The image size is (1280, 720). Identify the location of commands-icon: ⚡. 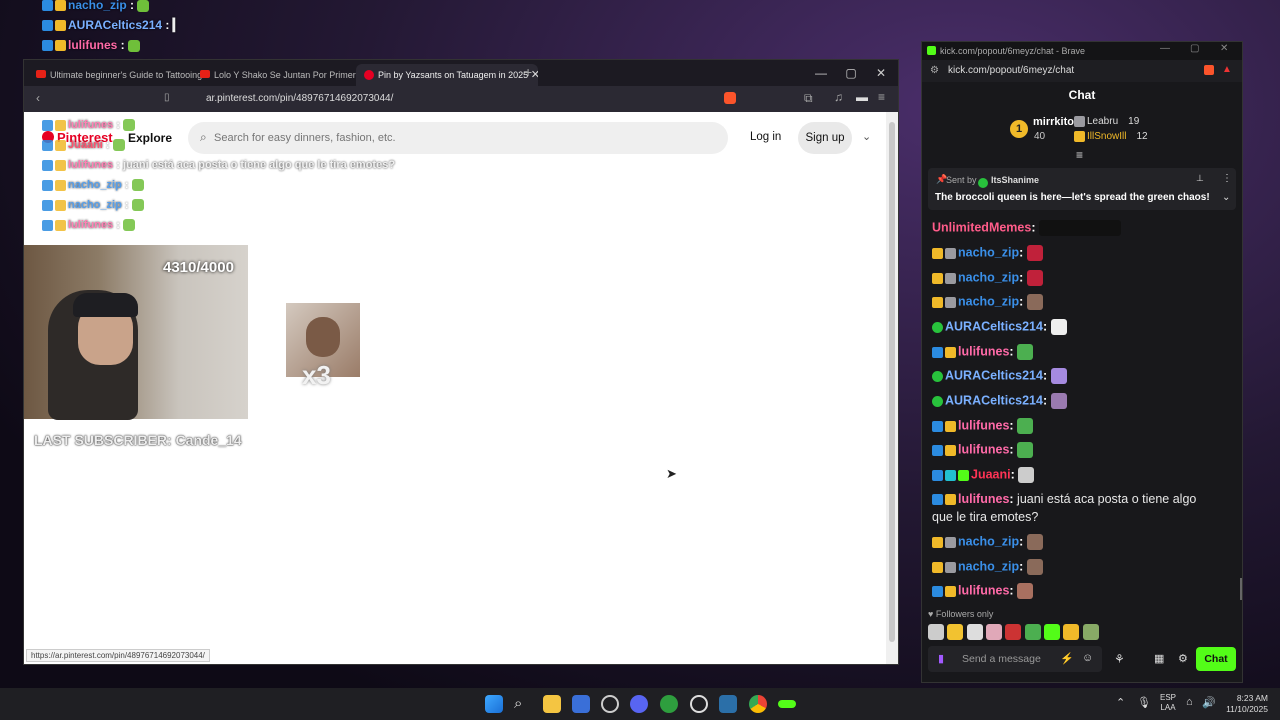
(1067, 658).